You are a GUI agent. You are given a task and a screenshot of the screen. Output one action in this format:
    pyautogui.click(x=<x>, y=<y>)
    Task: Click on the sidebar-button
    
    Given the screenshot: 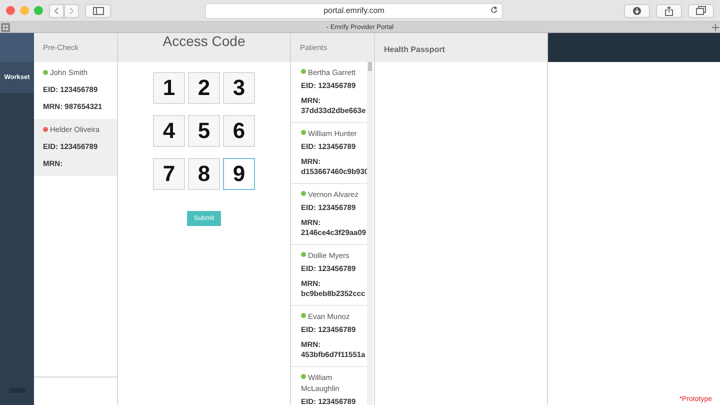 What is the action you would take?
    pyautogui.click(x=98, y=11)
    